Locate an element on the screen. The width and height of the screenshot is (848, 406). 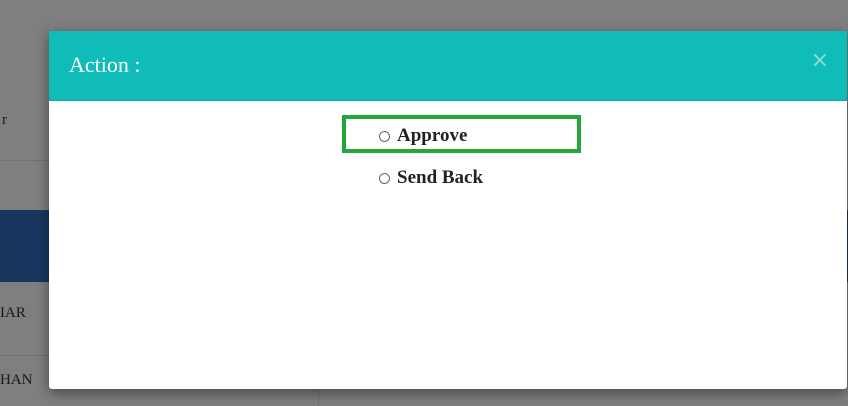
send-back-label: Send Back is located at coordinates (440, 177).